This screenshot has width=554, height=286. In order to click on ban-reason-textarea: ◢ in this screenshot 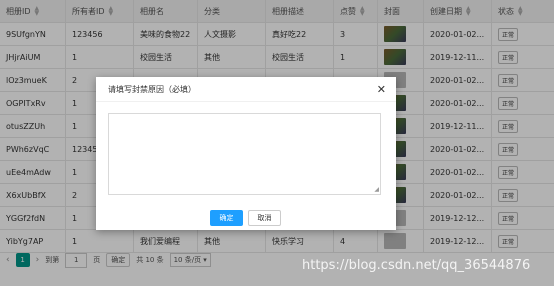, I will do `click(244, 154)`.